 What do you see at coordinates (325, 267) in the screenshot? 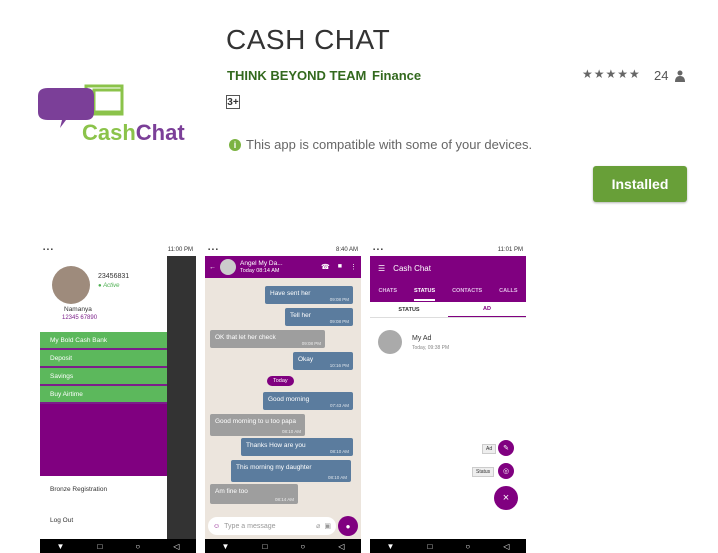
I see `phone-icon: ☎` at bounding box center [325, 267].